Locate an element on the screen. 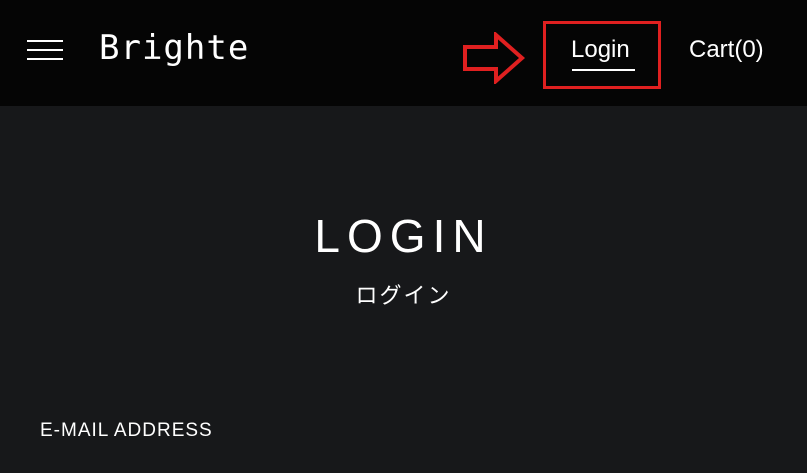 This screenshot has width=807, height=473. cart-link: Cart(0) is located at coordinates (726, 50).